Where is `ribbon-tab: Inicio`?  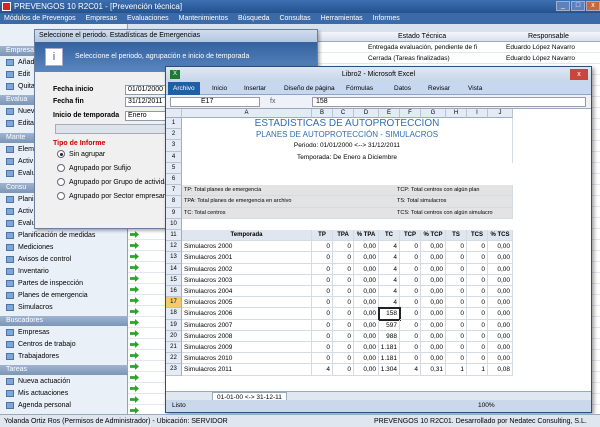
ribbon-tab: Inicio is located at coordinates (219, 88).